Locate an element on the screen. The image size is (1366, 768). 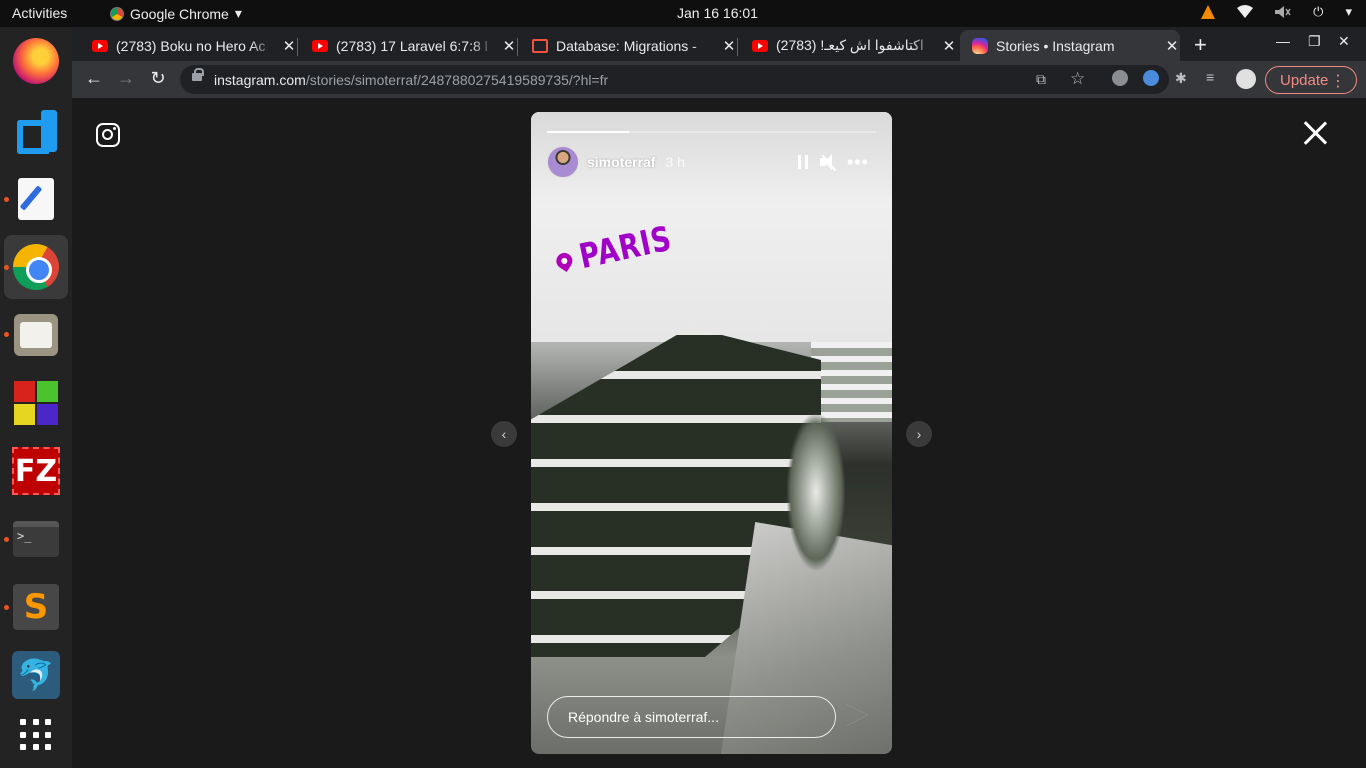
chrome-icon is located at coordinates (36, 267).